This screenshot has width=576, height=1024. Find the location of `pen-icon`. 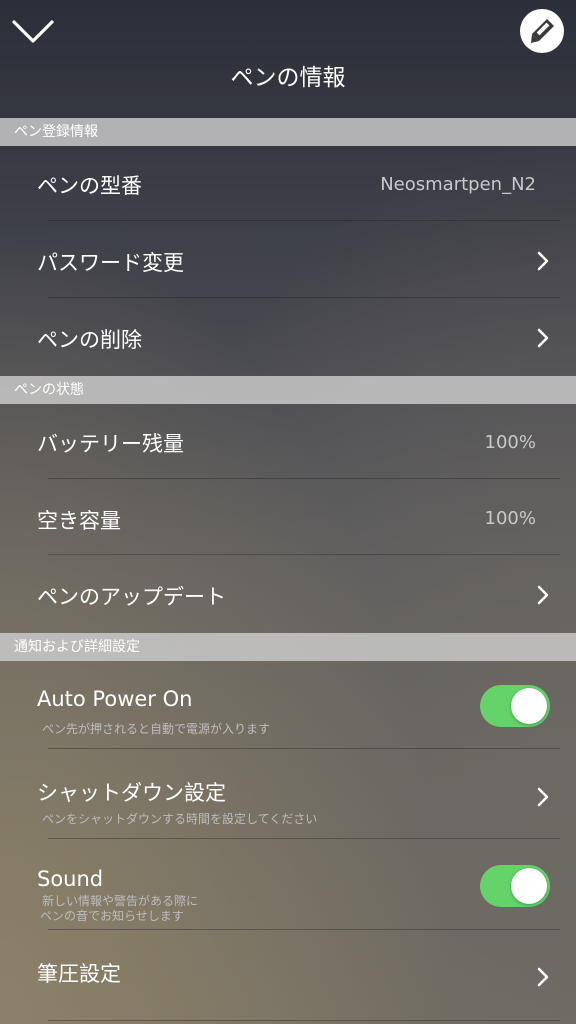

pen-icon is located at coordinates (542, 31).